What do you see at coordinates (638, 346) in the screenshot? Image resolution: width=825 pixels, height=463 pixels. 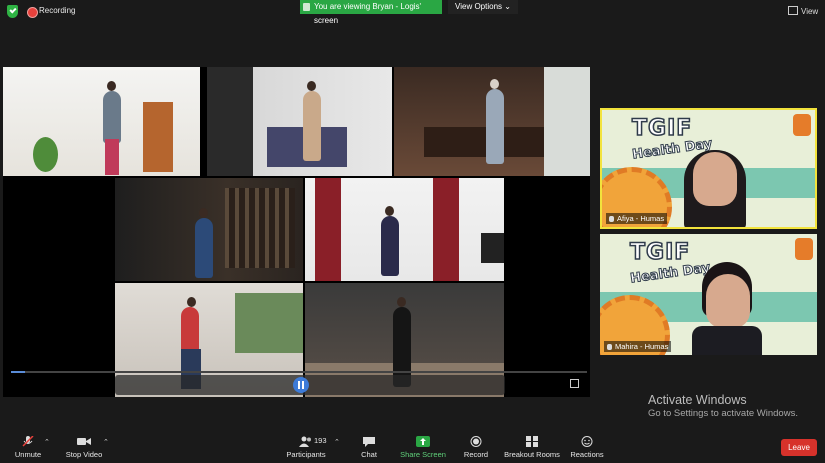 I see `participant-name: Mahira - Humas` at bounding box center [638, 346].